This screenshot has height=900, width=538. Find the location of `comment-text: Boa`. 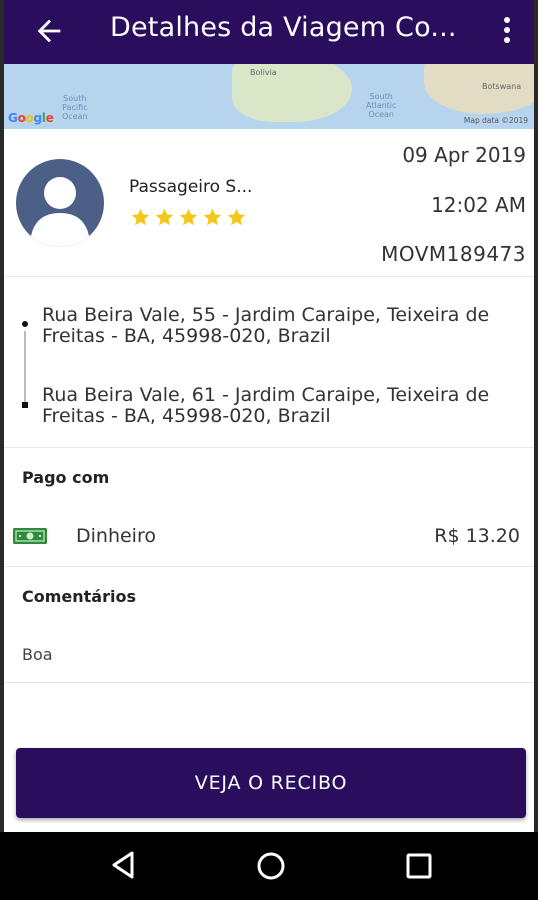

comment-text: Boa is located at coordinates (37, 654).